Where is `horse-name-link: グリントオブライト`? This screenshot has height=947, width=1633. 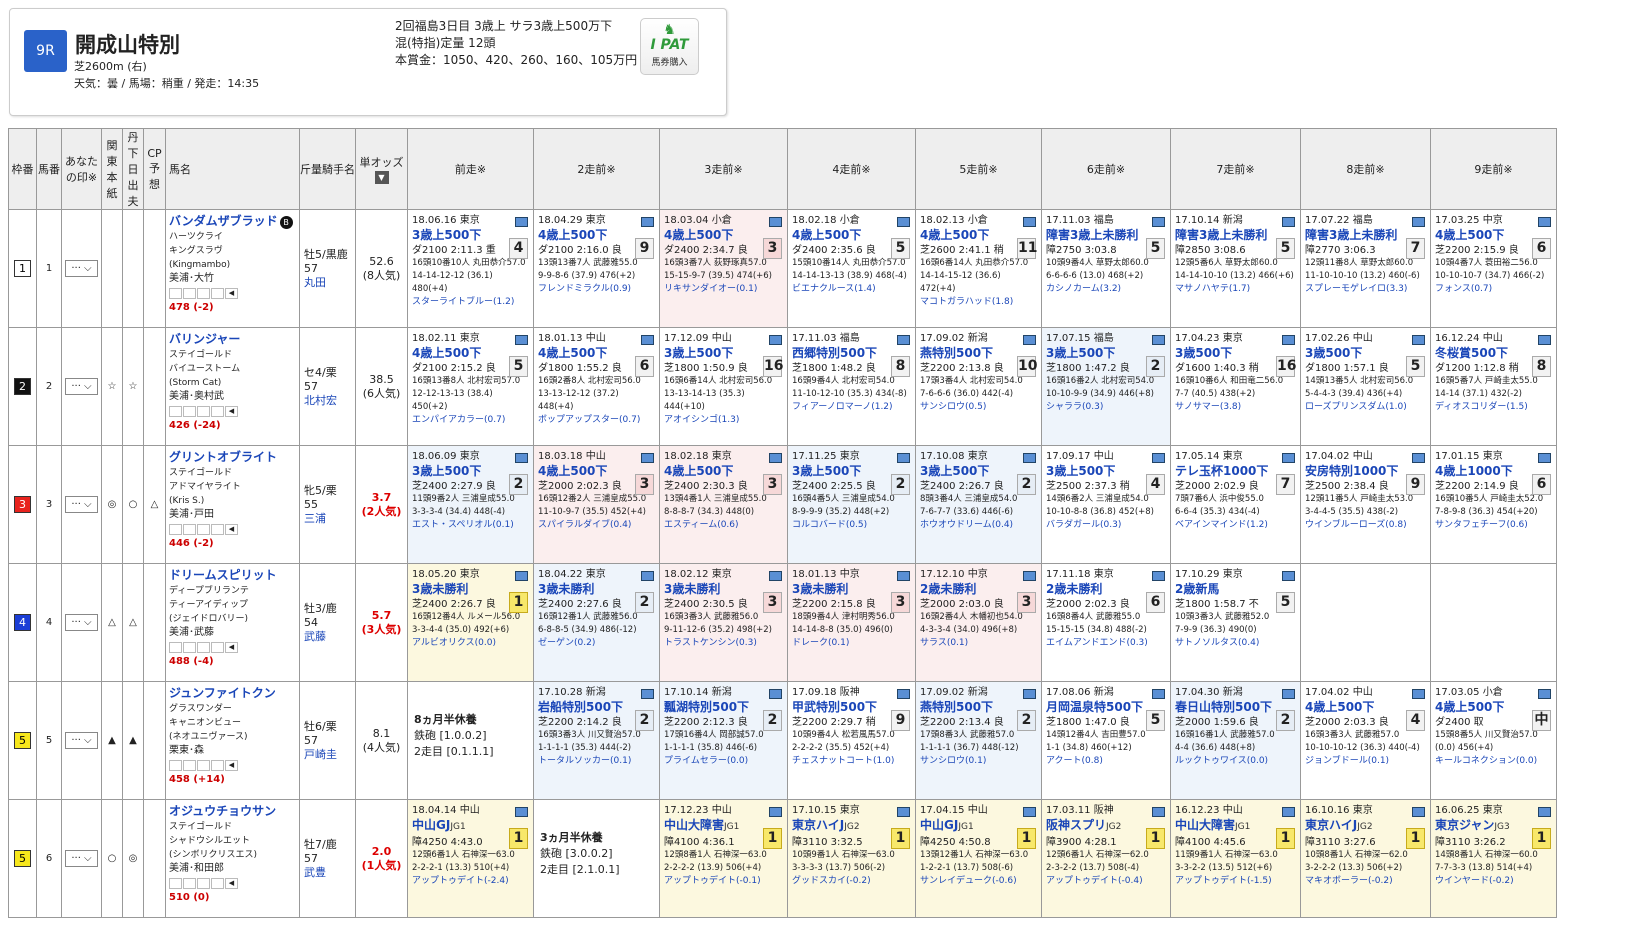
horse-name-link: グリントオブライト is located at coordinates (223, 457).